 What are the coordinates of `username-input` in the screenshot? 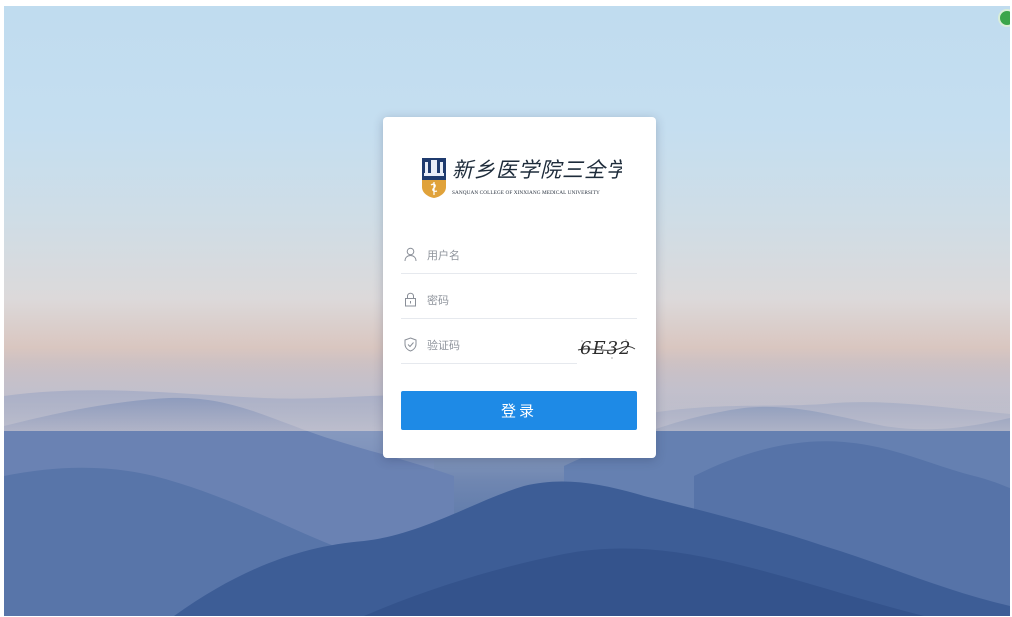 It's located at (527, 255).